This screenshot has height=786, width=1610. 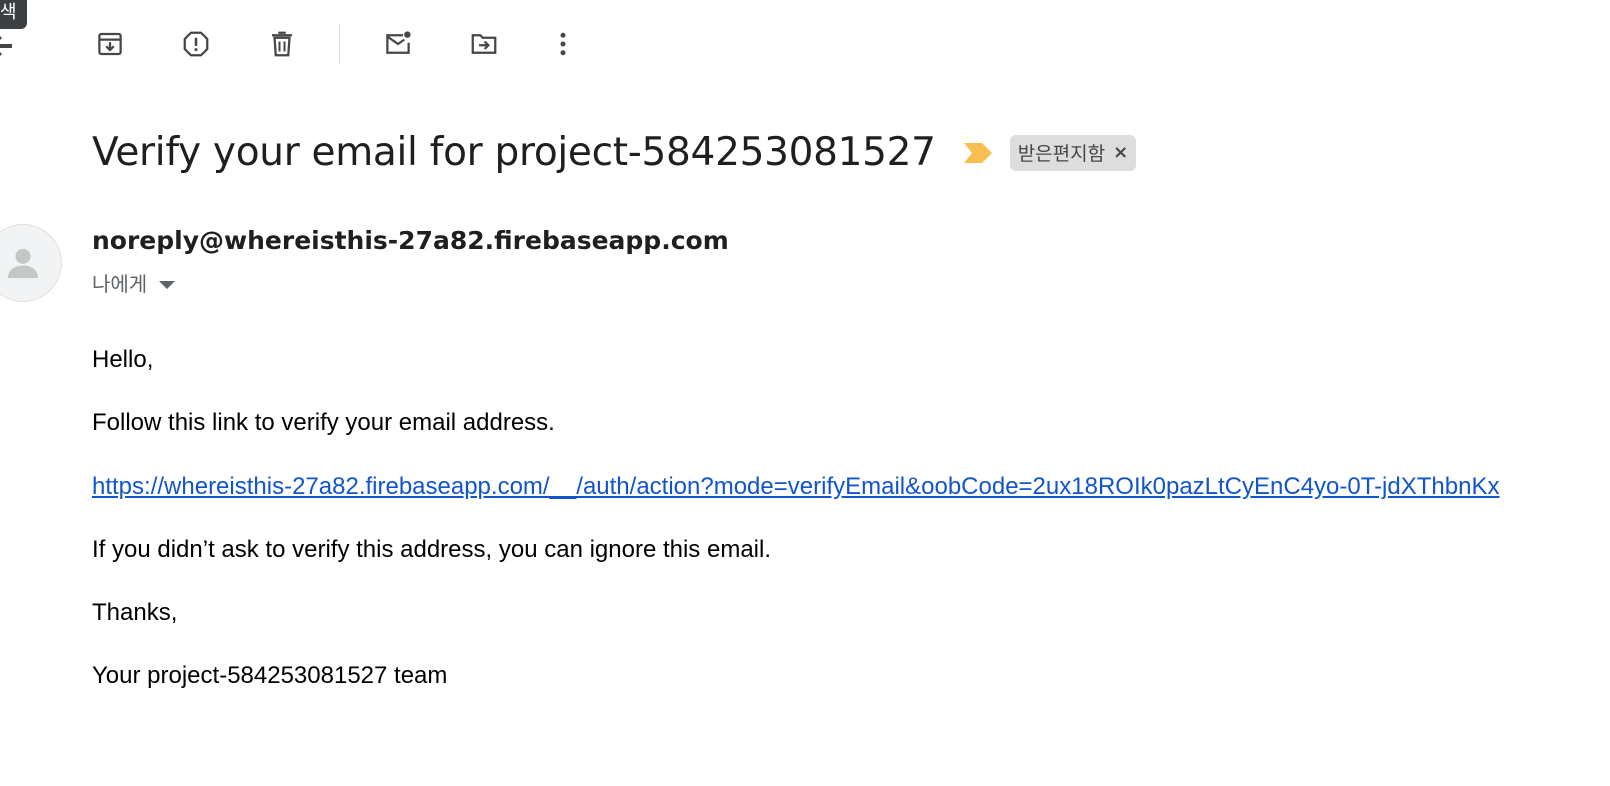 I want to click on remove-label-button: ×, so click(x=1120, y=152).